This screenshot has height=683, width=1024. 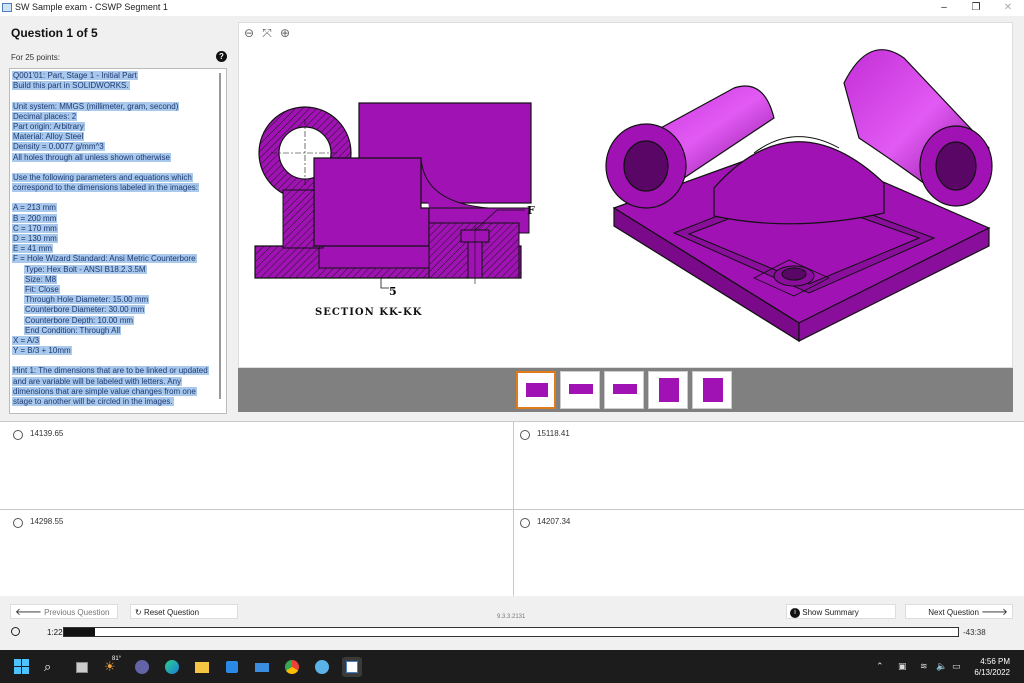 I want to click on question-text-line: Material: Alloy Steel, so click(x=110, y=137).